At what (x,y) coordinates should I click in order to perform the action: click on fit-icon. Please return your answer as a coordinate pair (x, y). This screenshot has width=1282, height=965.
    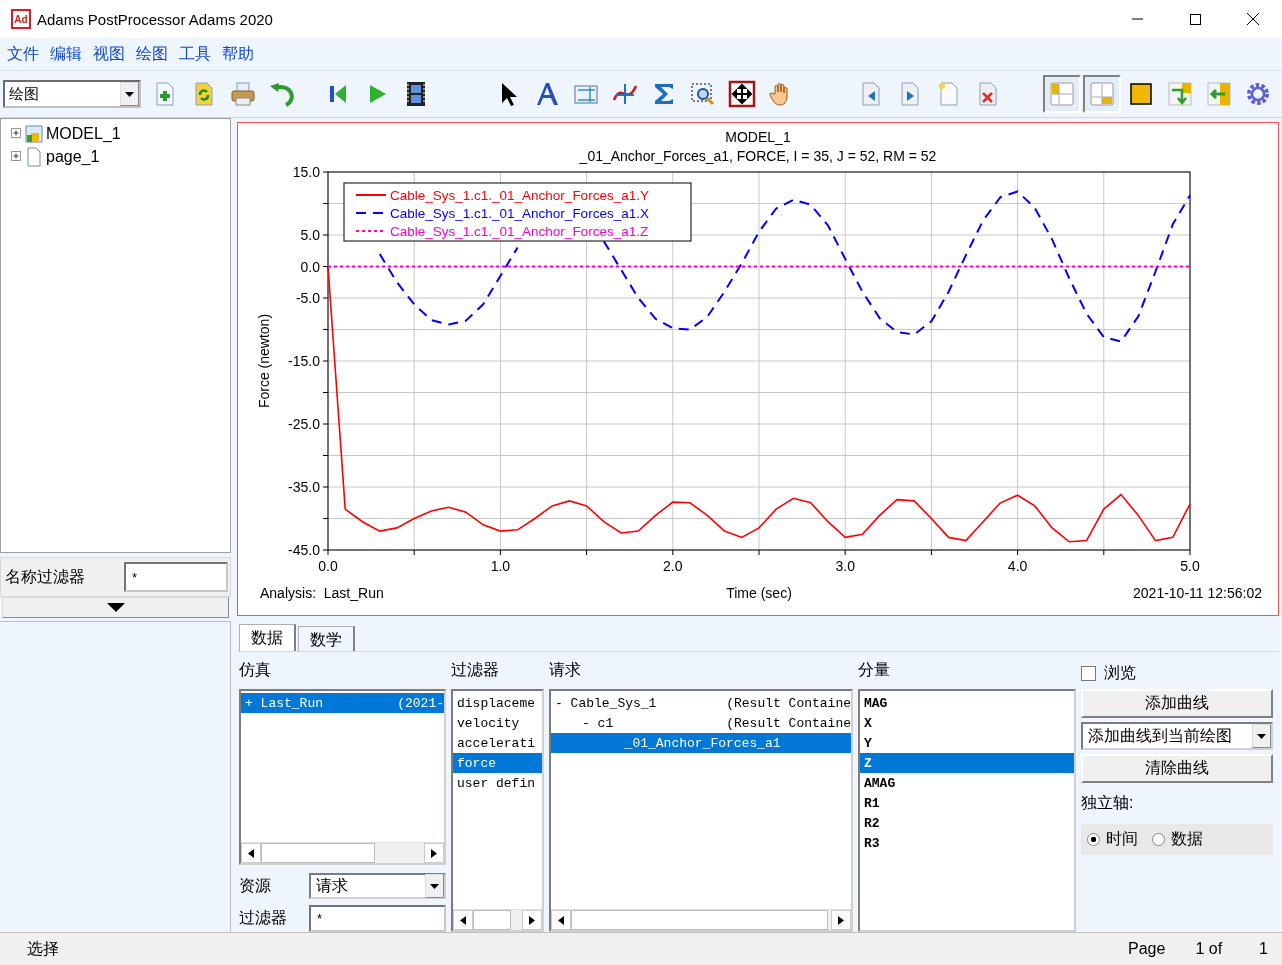
    Looking at the image, I should click on (742, 94).